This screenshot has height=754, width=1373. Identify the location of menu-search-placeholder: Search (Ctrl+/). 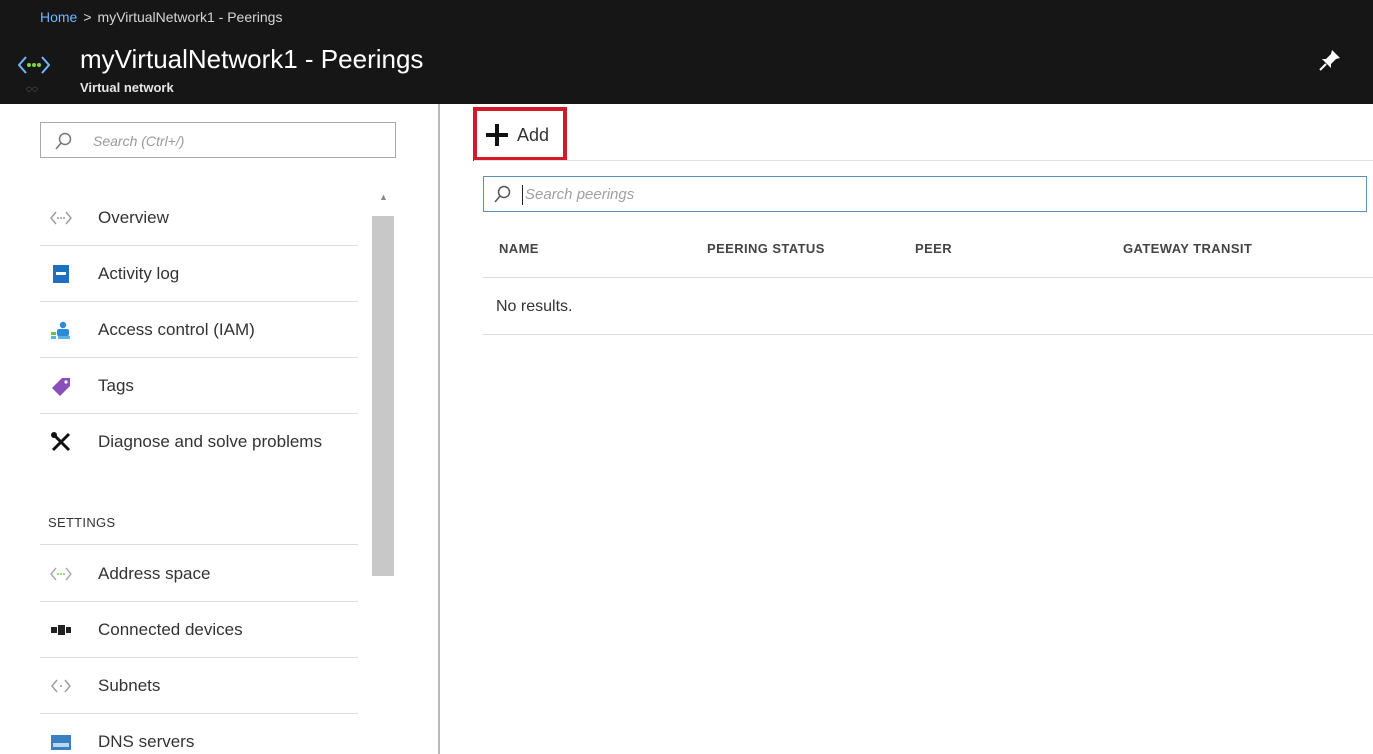
(139, 141).